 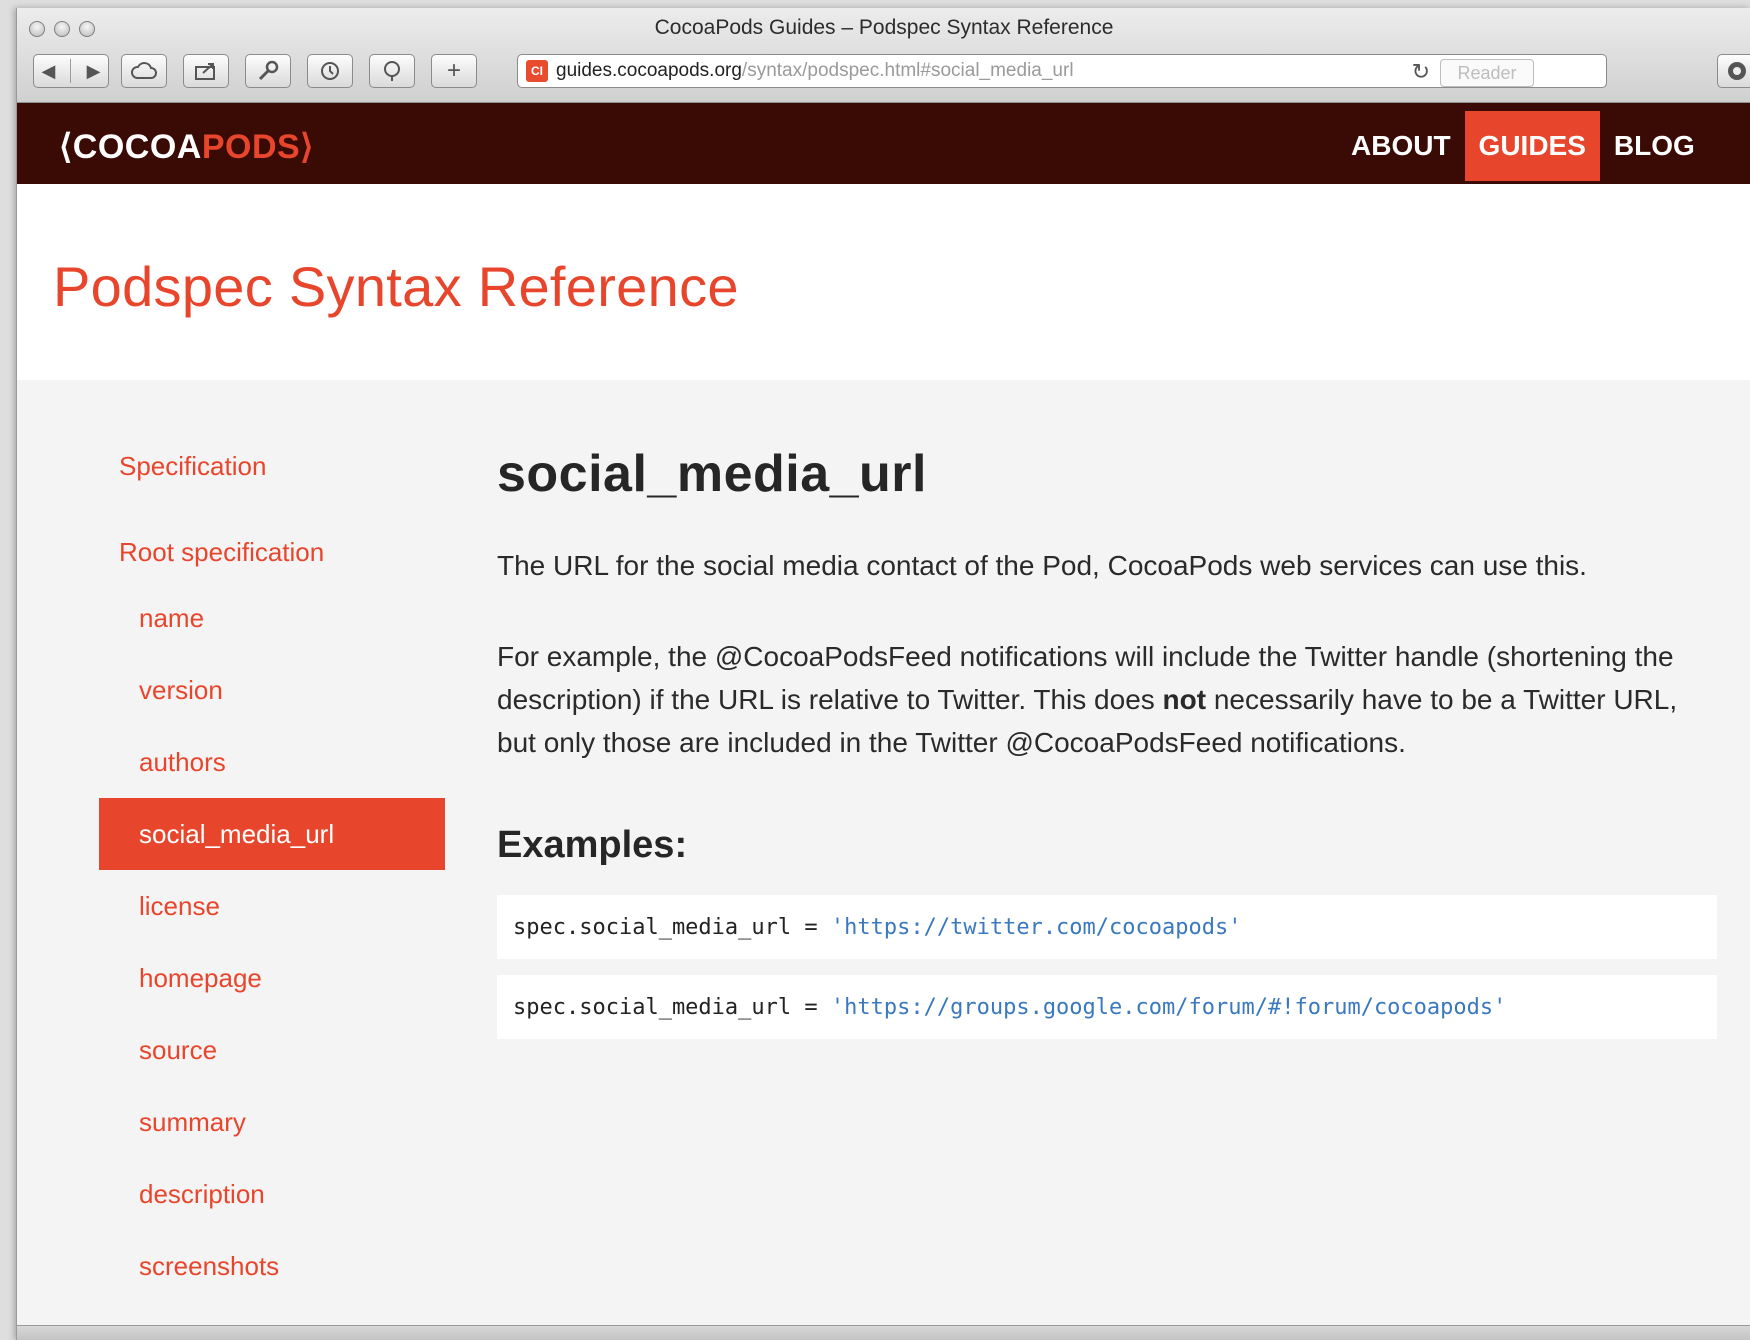 I want to click on tools-button, so click(x=268, y=71).